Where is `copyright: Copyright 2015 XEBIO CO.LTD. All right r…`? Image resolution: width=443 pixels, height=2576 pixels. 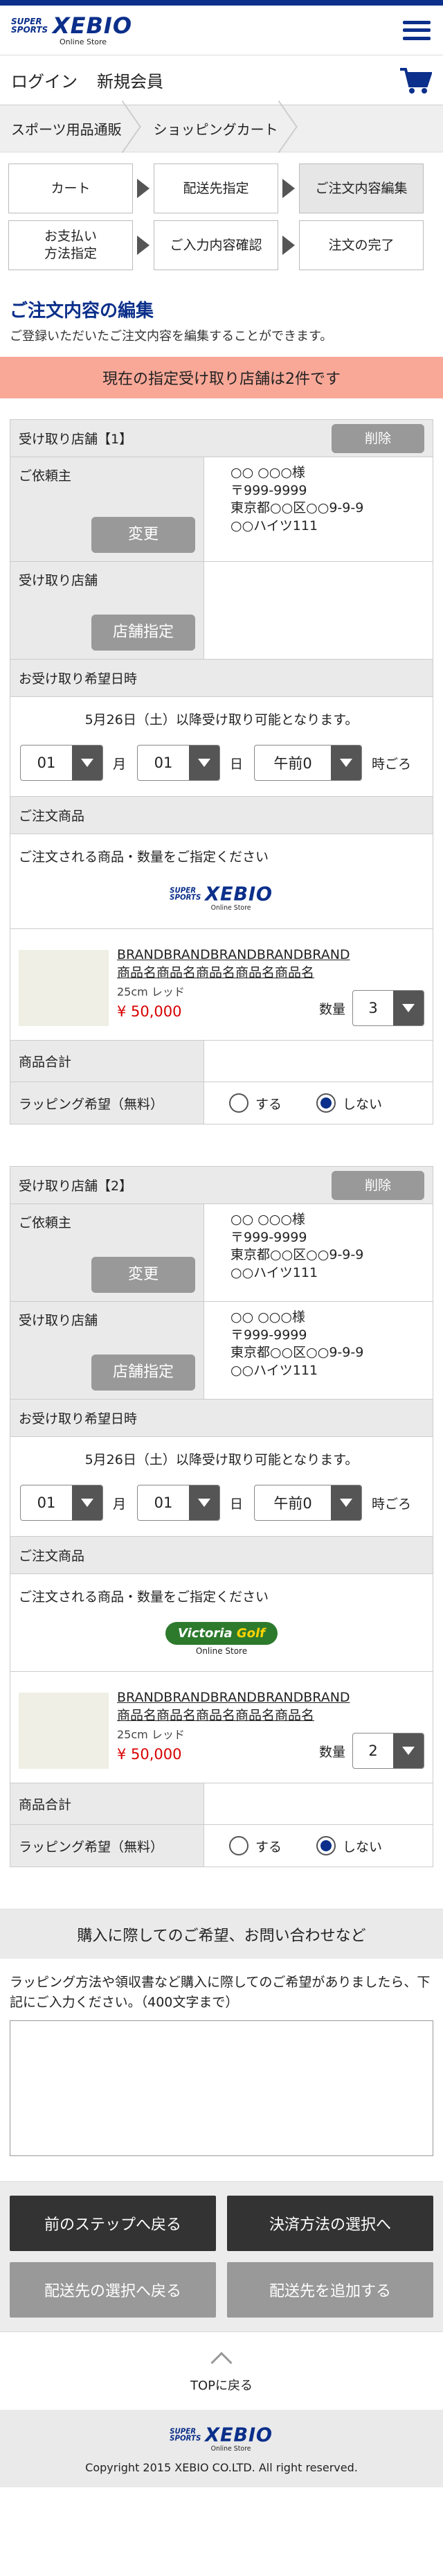 copyright: Copyright 2015 XEBIO CO.LTD. All right r… is located at coordinates (221, 2467).